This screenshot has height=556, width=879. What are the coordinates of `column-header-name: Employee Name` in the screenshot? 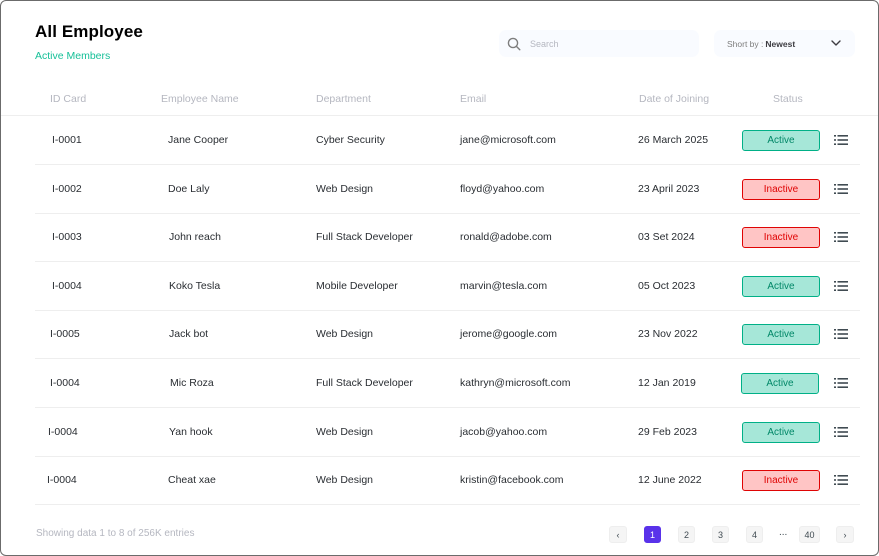 It's located at (200, 99).